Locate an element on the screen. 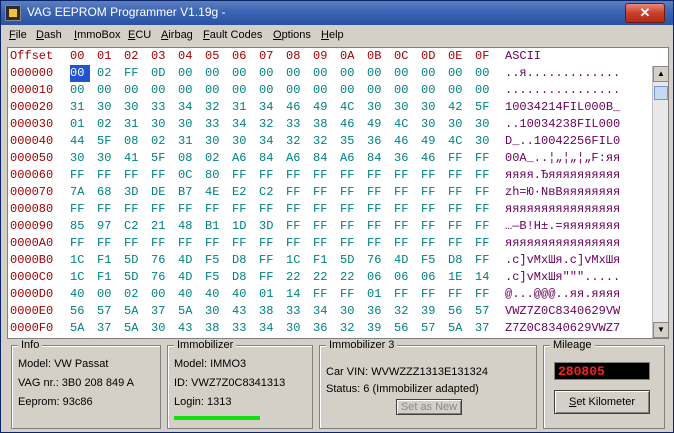  hex-byte: DE is located at coordinates (161, 192).